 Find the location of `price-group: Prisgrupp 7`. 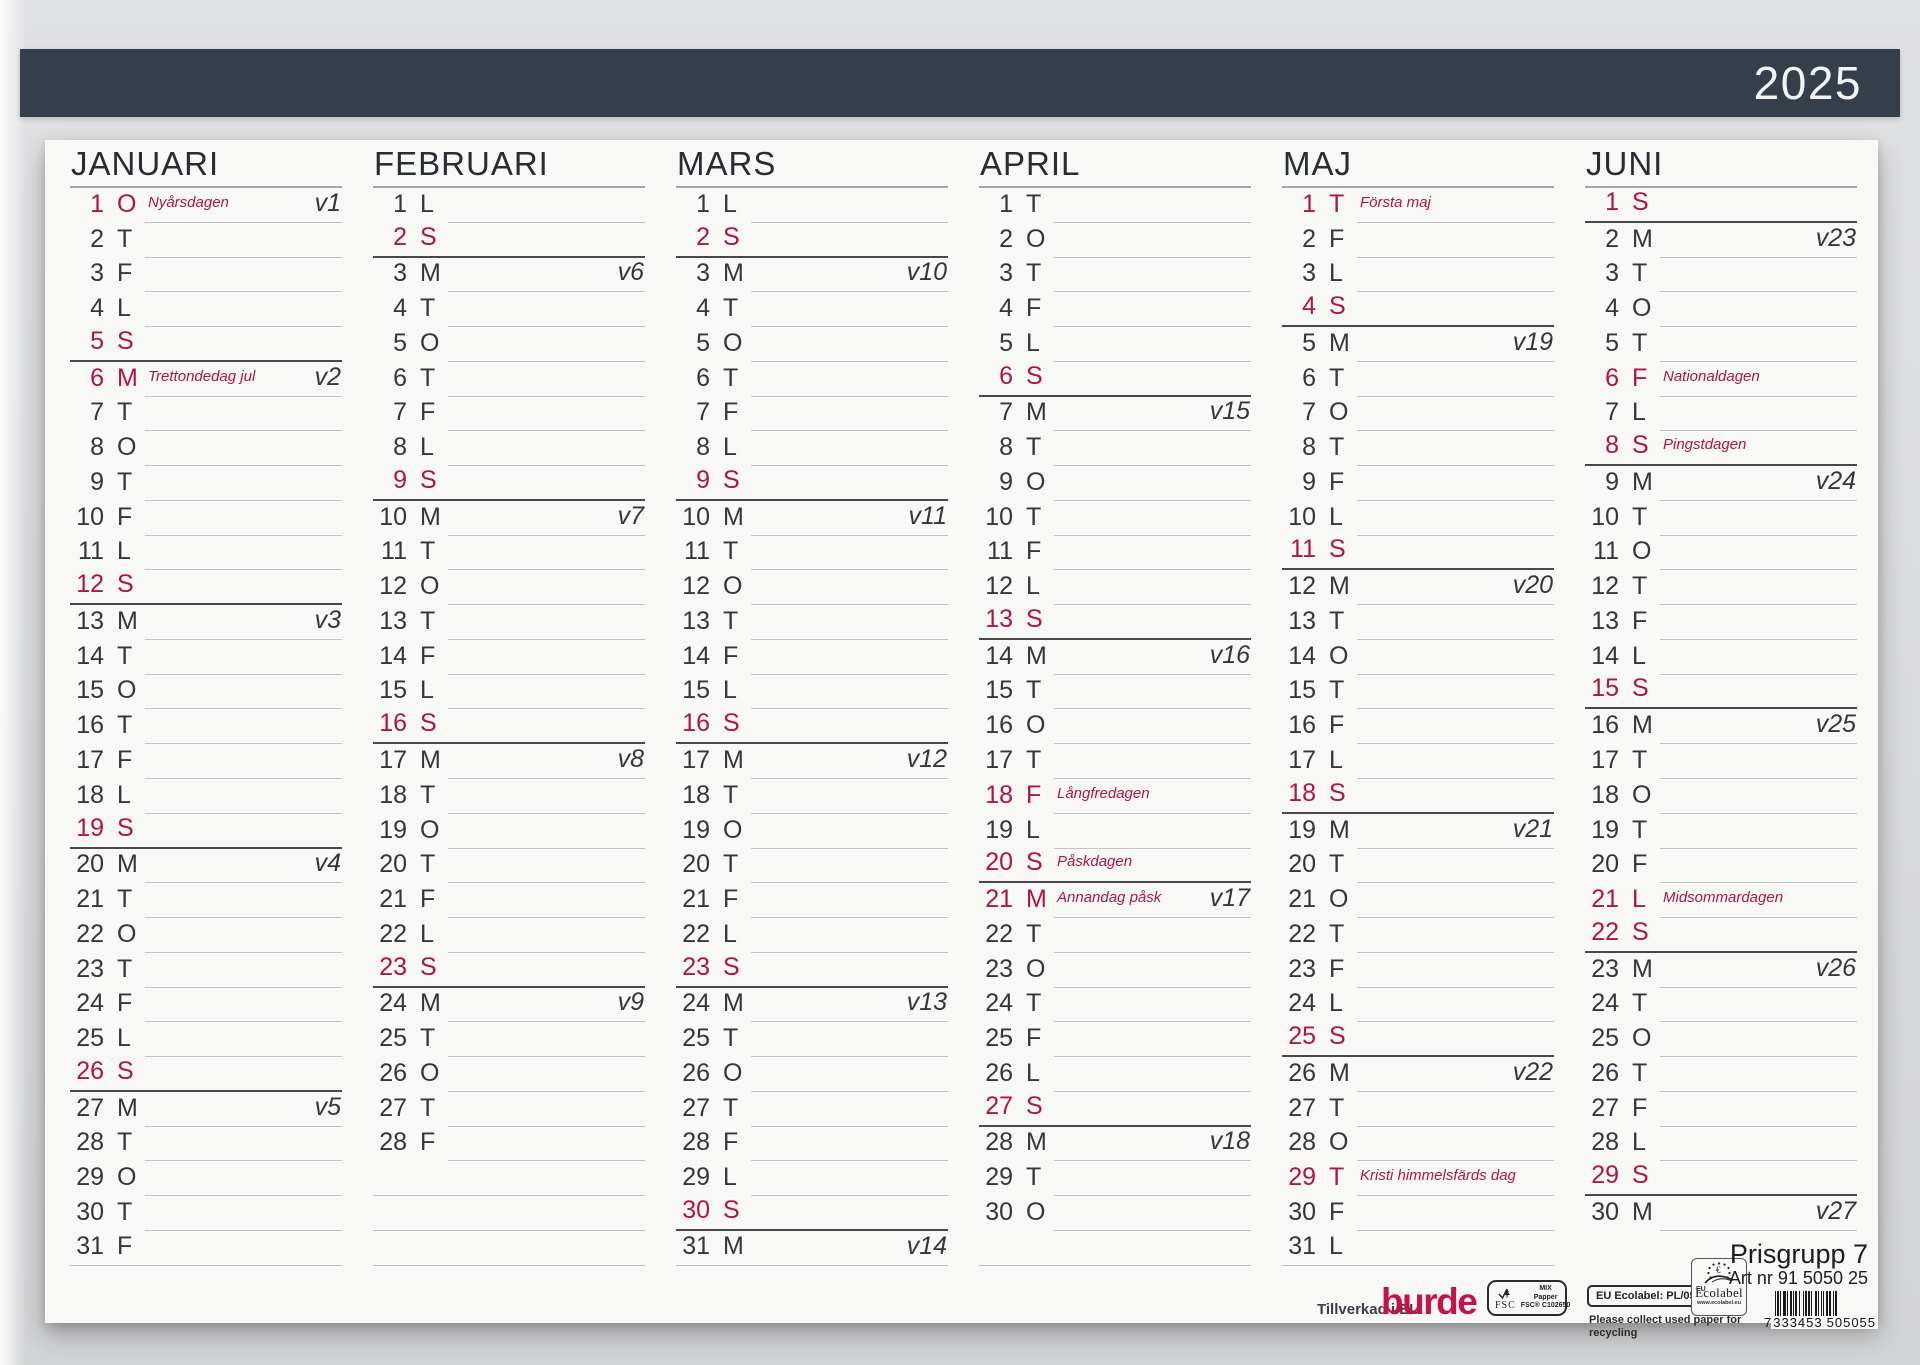

price-group: Prisgrupp 7 is located at coordinates (1798, 1254).